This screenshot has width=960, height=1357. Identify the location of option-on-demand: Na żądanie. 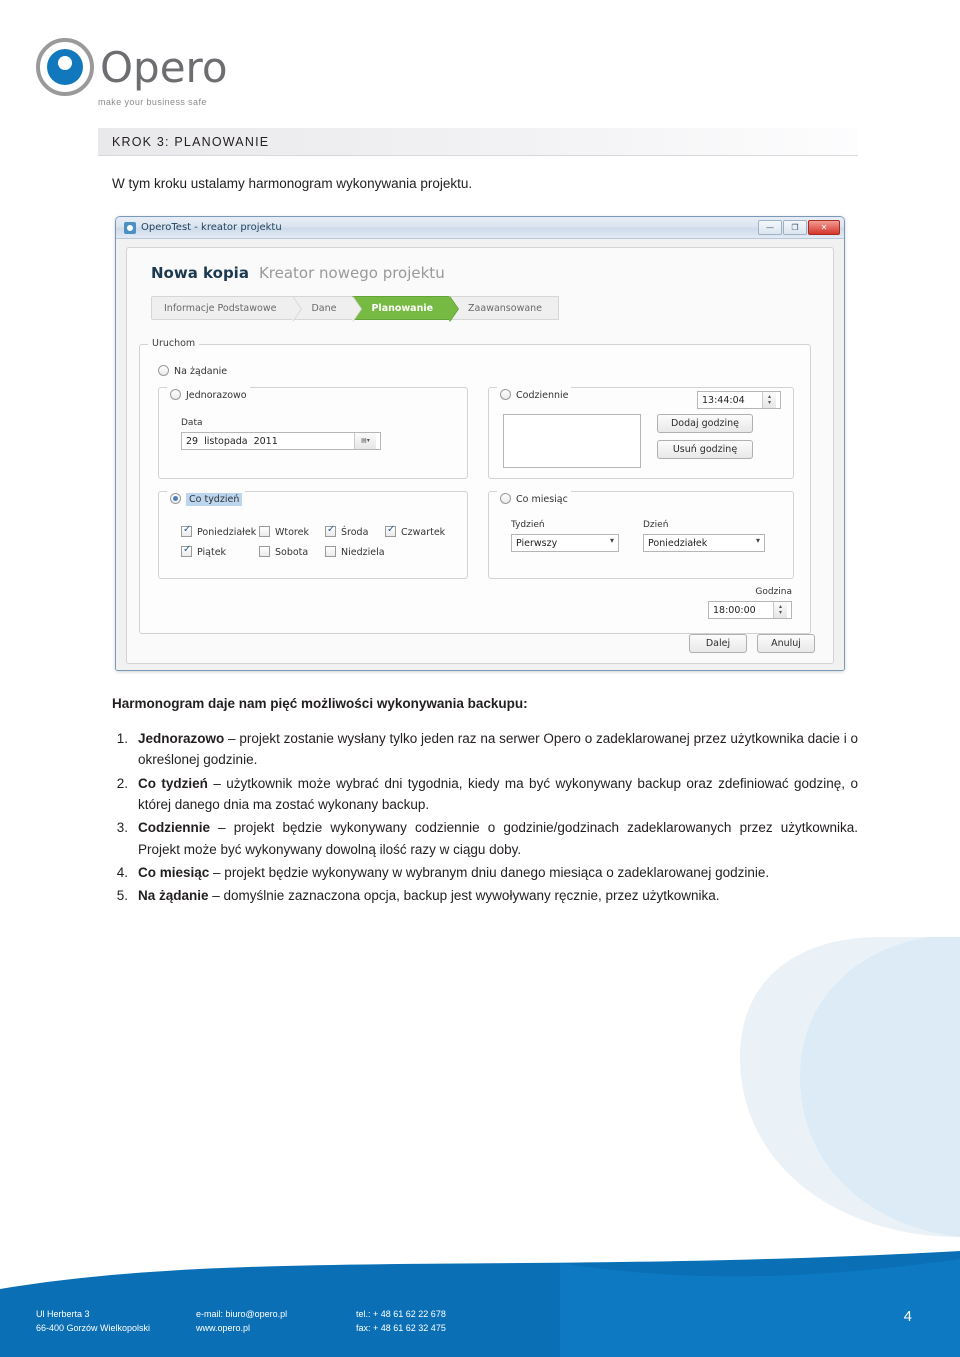
(192, 368).